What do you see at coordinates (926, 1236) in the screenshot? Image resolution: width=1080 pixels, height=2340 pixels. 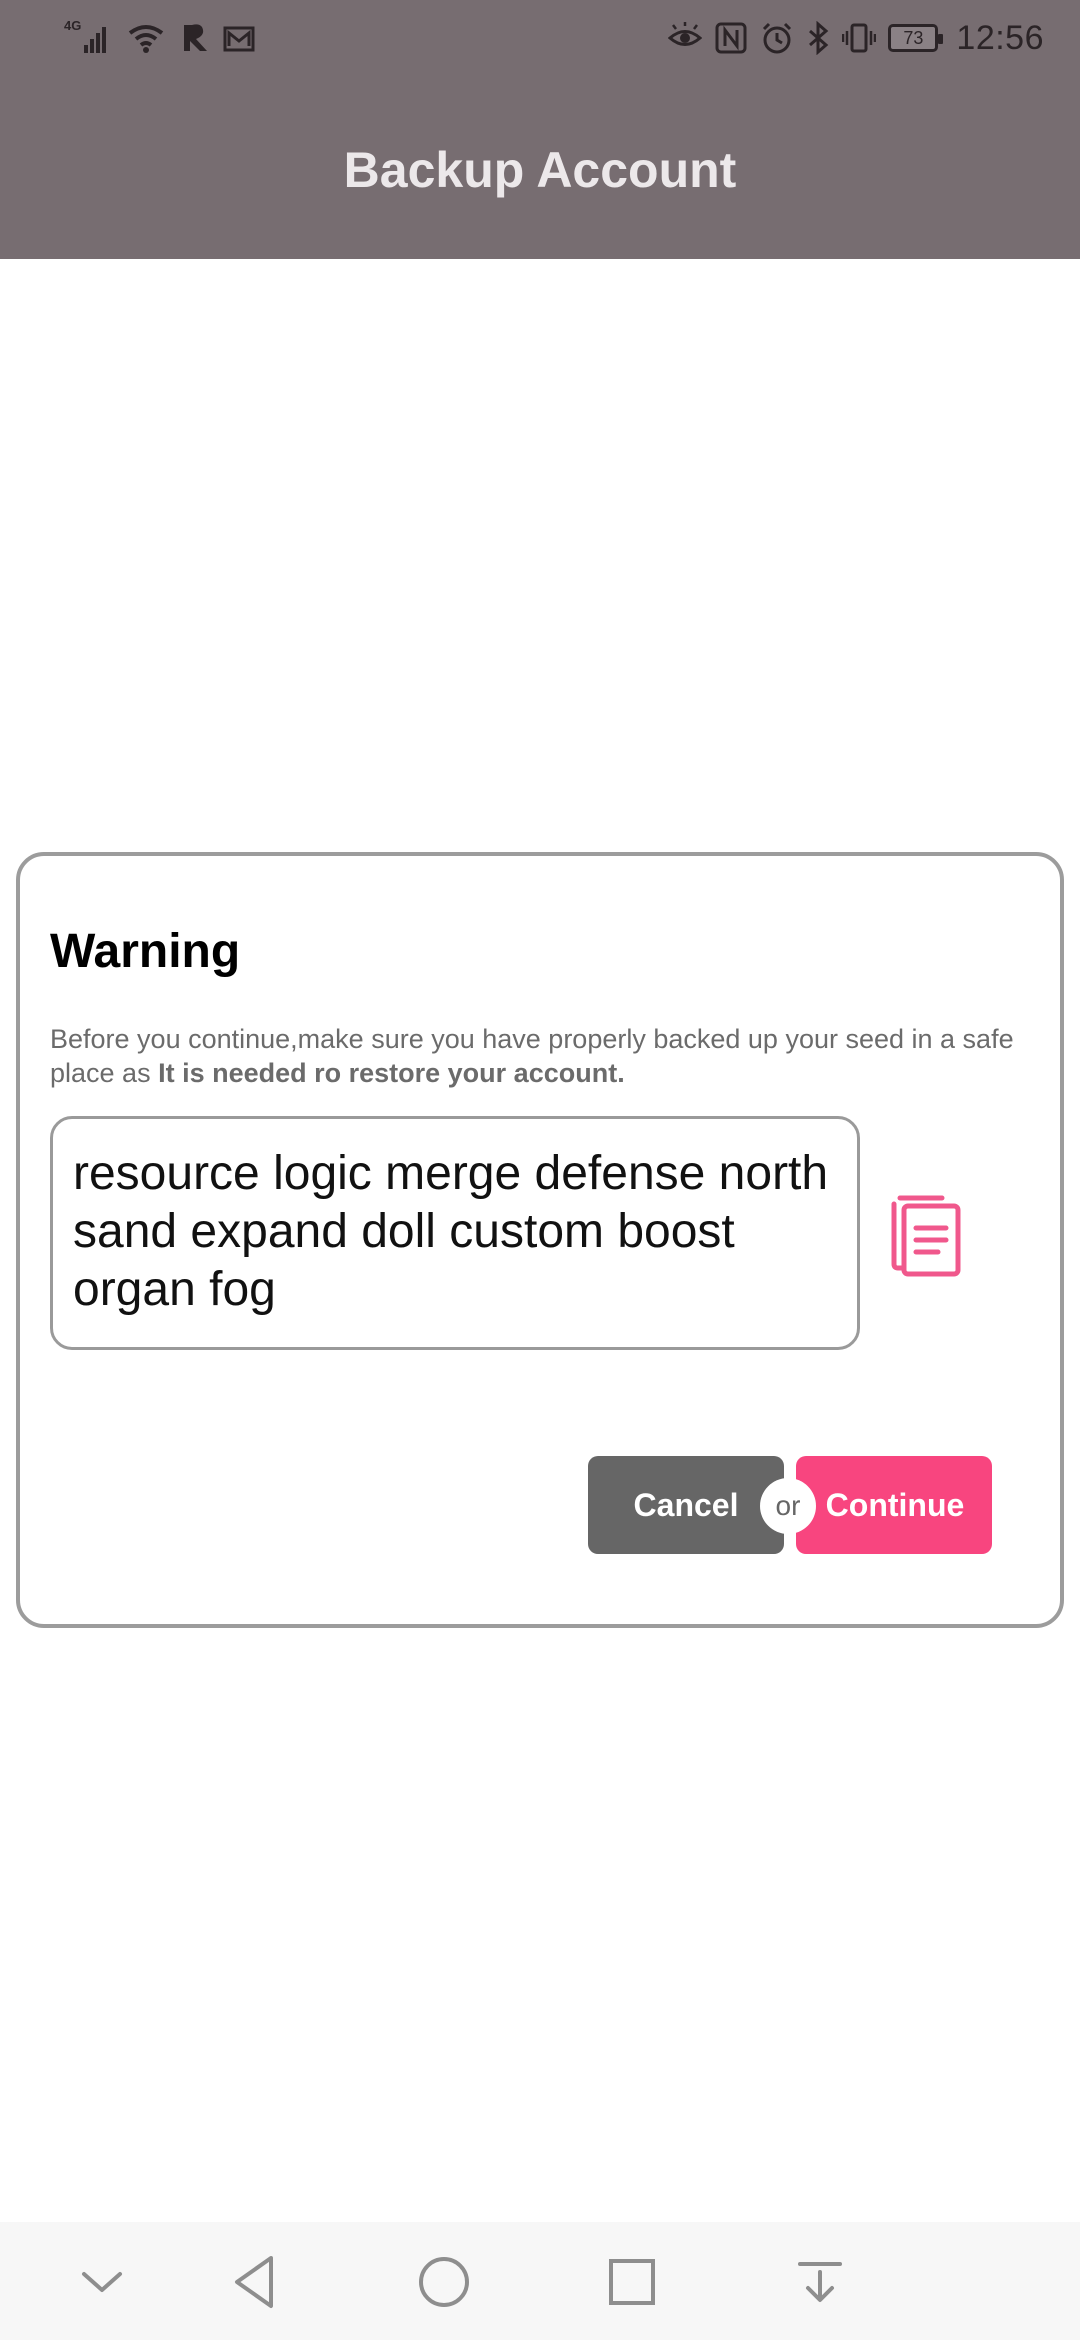 I see `copy-icon` at bounding box center [926, 1236].